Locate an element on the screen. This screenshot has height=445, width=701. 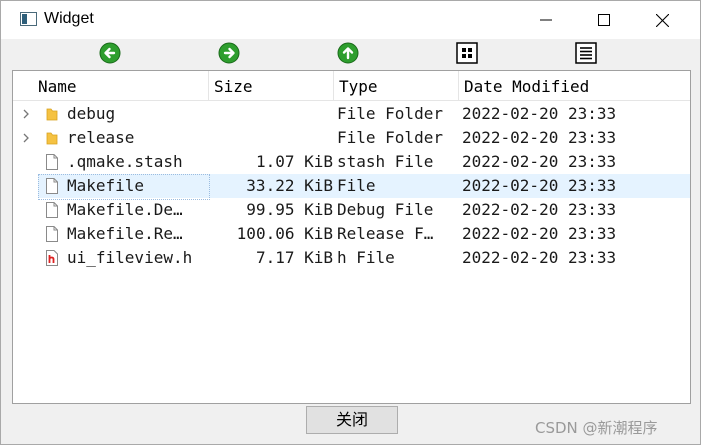
file-row: release File Folder 2022-02-20 23:33 is located at coordinates (351, 138).